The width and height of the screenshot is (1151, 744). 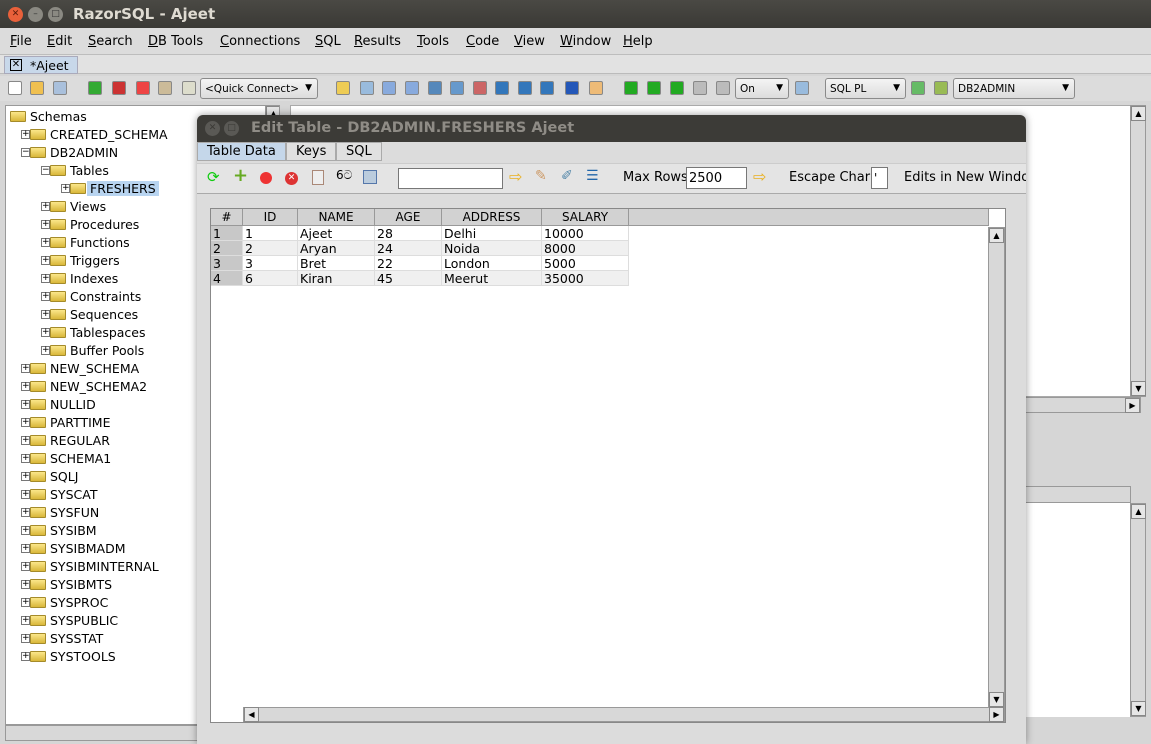 What do you see at coordinates (547, 88) in the screenshot?
I see `edit-lines-icon` at bounding box center [547, 88].